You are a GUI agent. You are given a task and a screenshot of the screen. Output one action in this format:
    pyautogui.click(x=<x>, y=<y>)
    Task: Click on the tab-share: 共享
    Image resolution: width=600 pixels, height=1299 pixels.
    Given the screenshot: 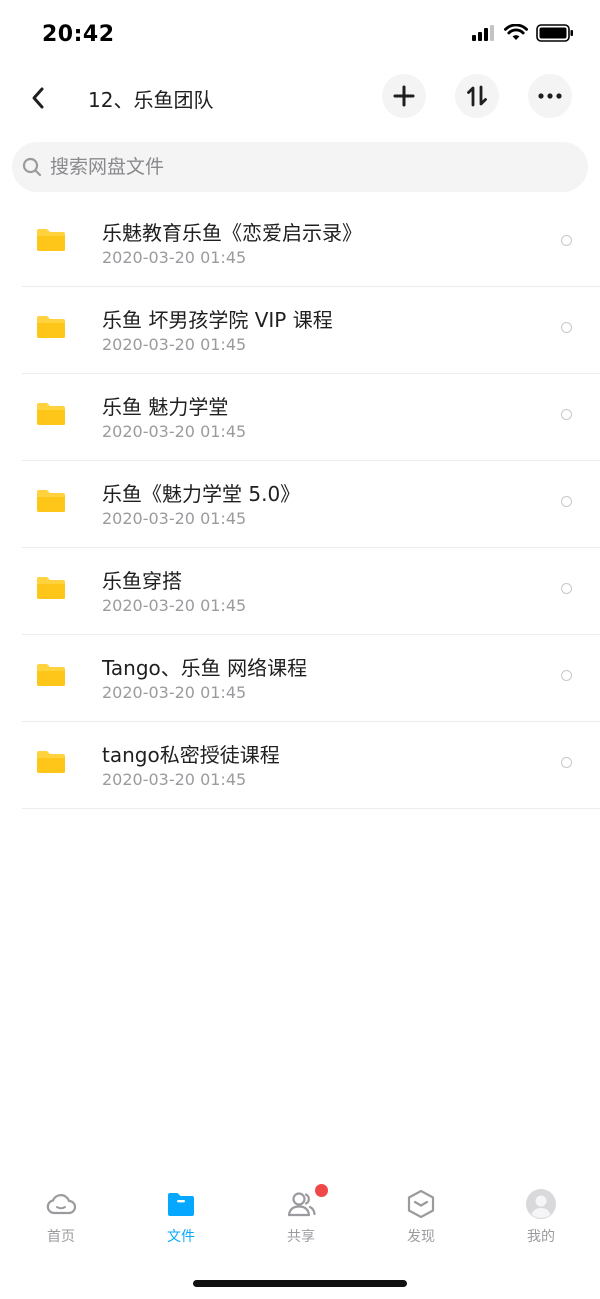 What is the action you would take?
    pyautogui.click(x=301, y=1217)
    